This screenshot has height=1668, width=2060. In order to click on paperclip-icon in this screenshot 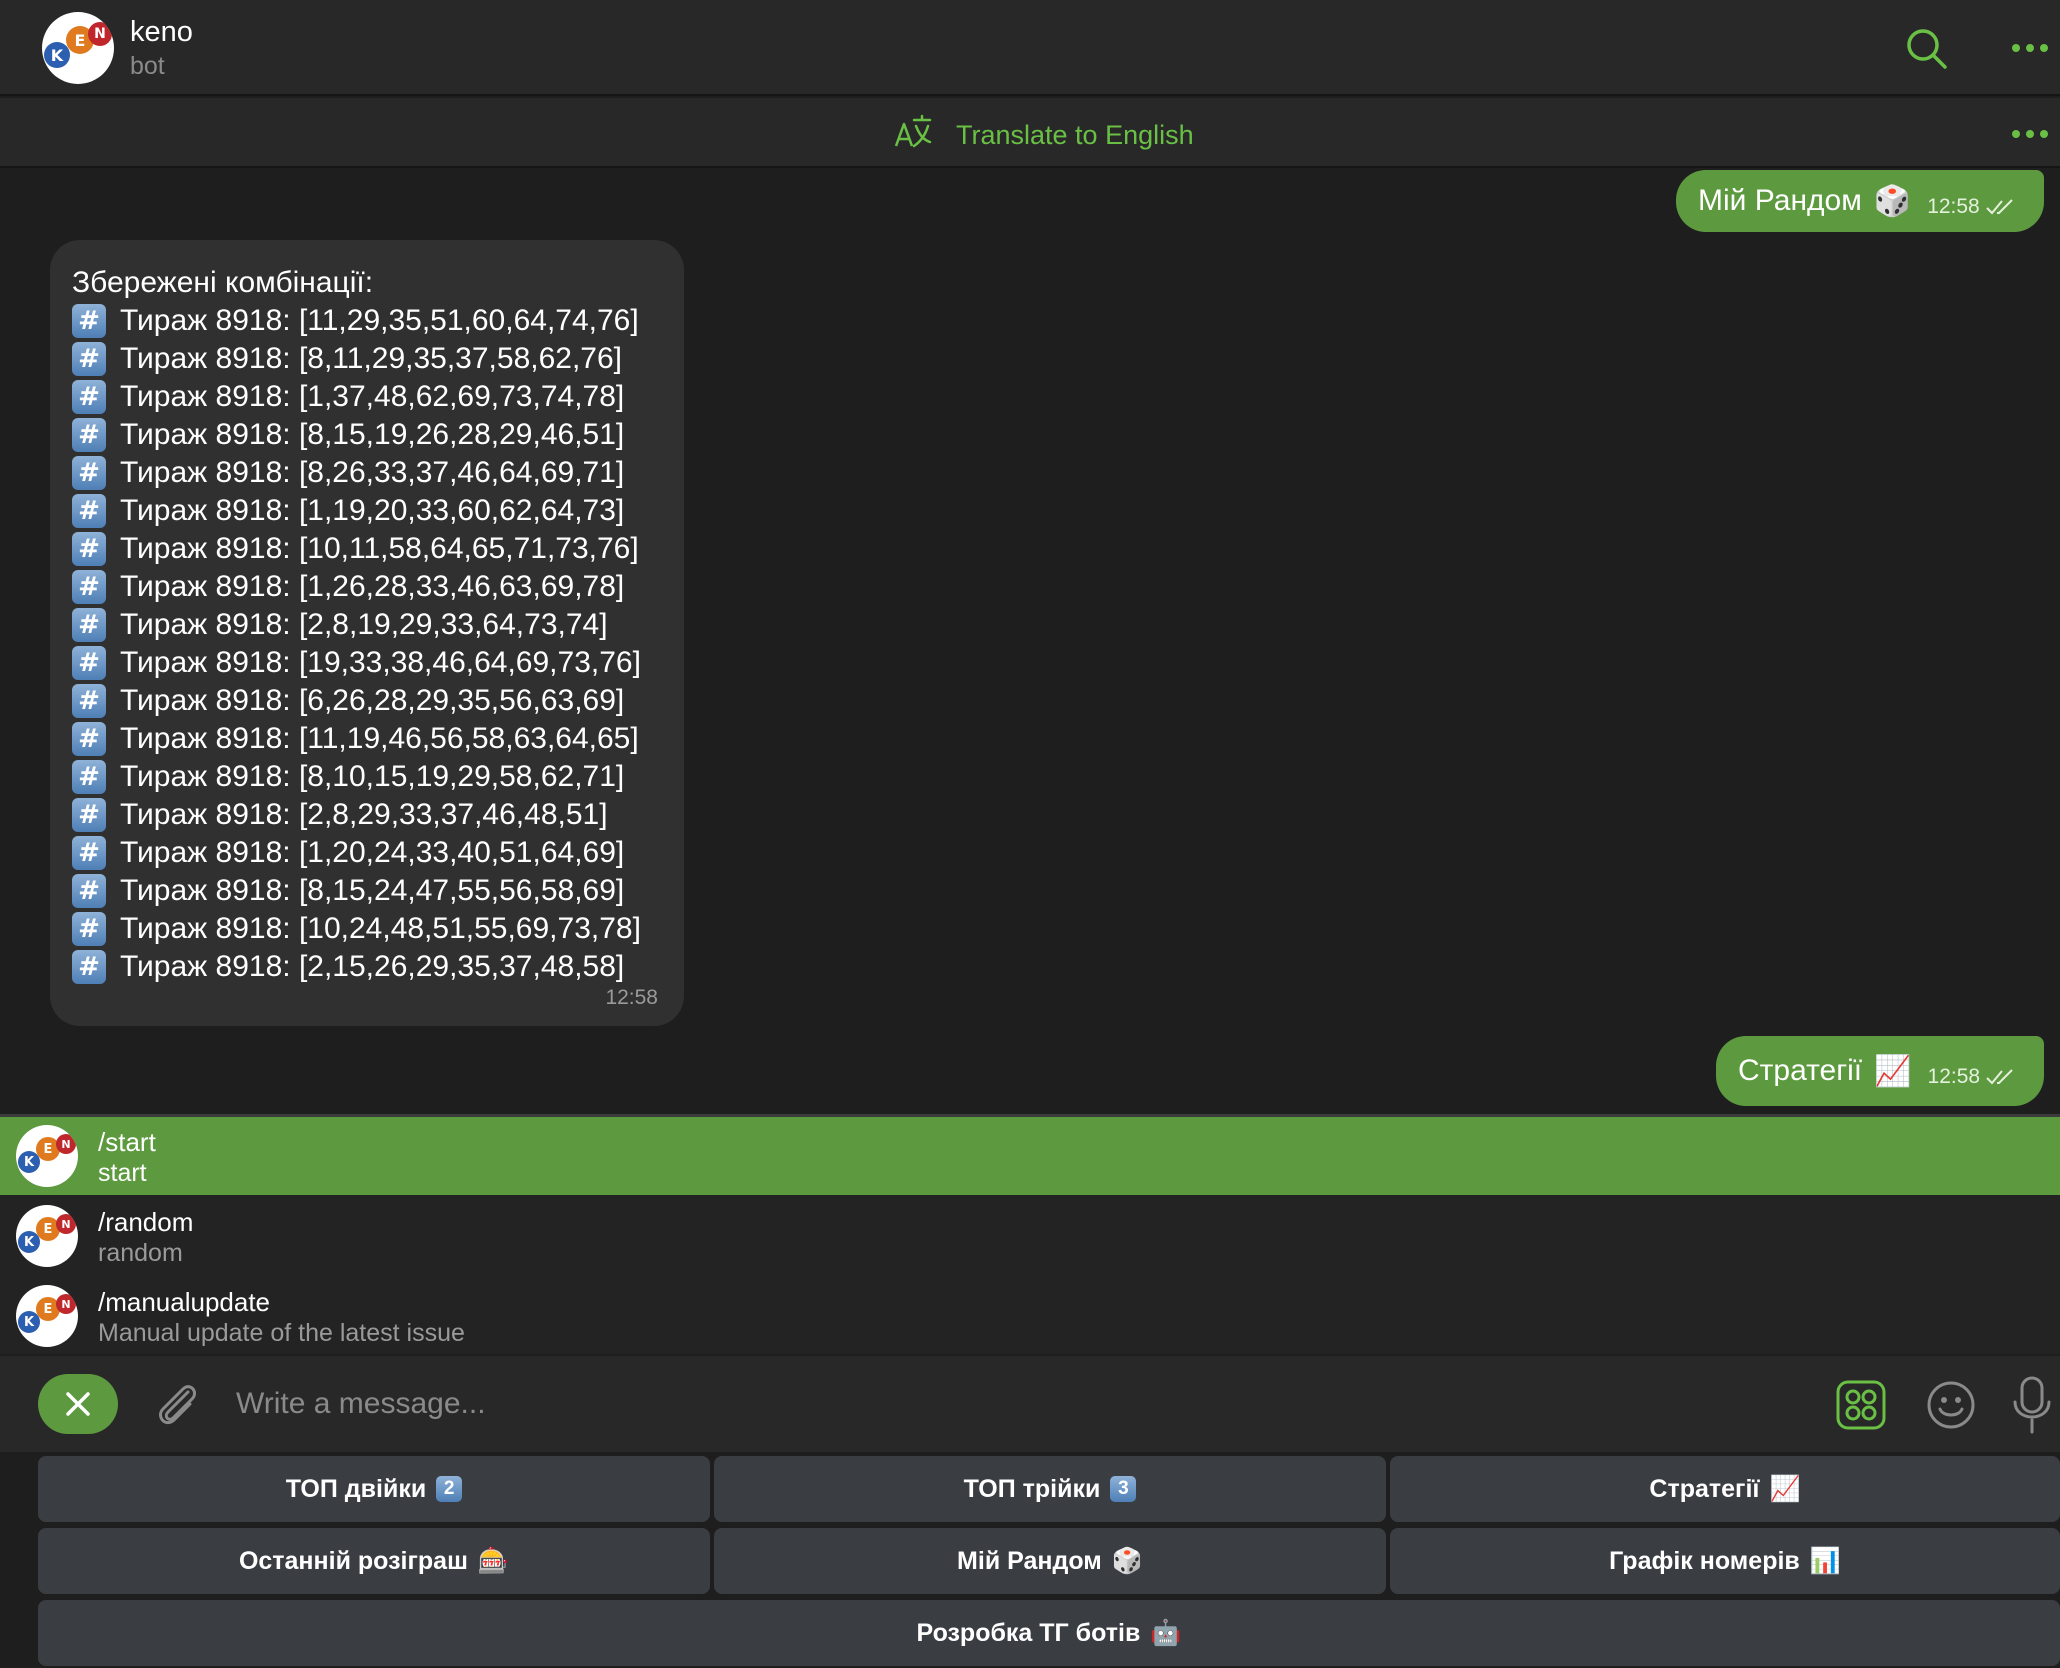, I will do `click(177, 1405)`.